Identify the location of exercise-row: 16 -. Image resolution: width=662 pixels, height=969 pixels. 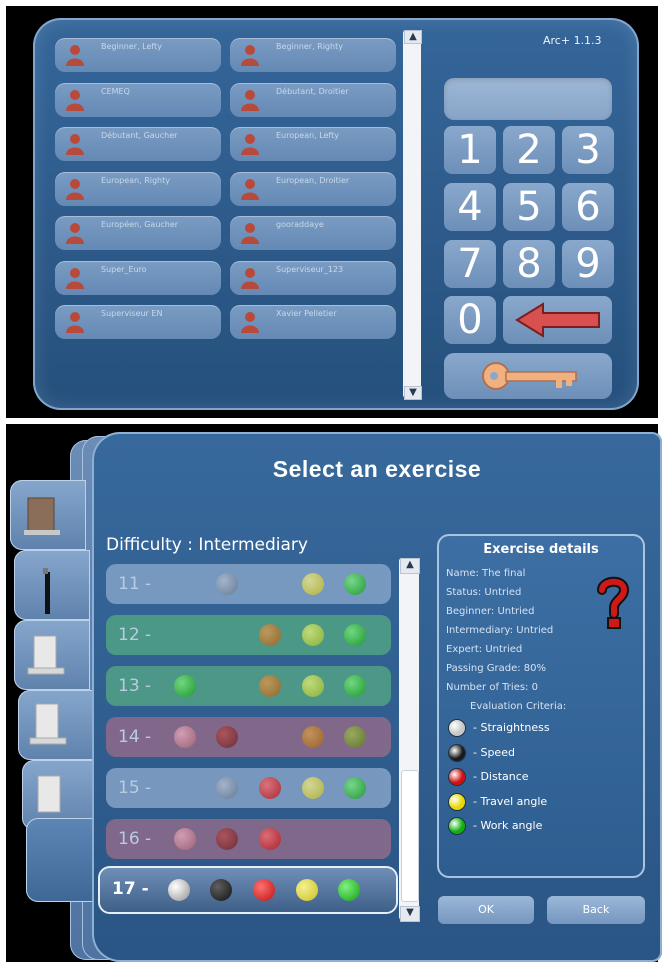
(248, 839).